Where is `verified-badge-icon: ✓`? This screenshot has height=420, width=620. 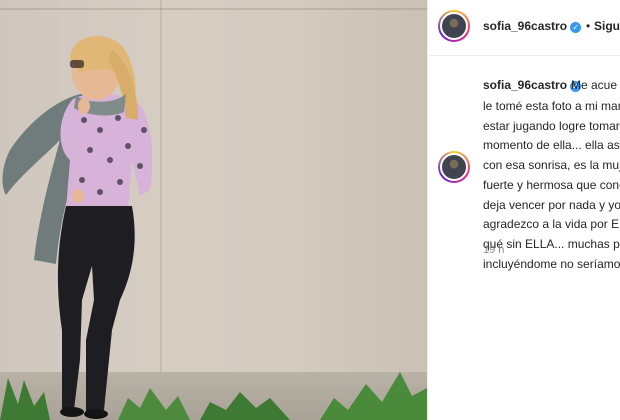 verified-badge-icon: ✓ is located at coordinates (576, 27).